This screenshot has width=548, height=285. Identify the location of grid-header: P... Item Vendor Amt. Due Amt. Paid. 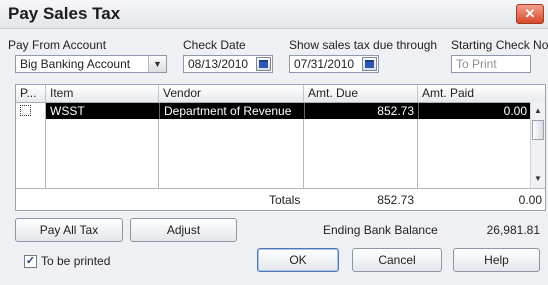
(280, 94).